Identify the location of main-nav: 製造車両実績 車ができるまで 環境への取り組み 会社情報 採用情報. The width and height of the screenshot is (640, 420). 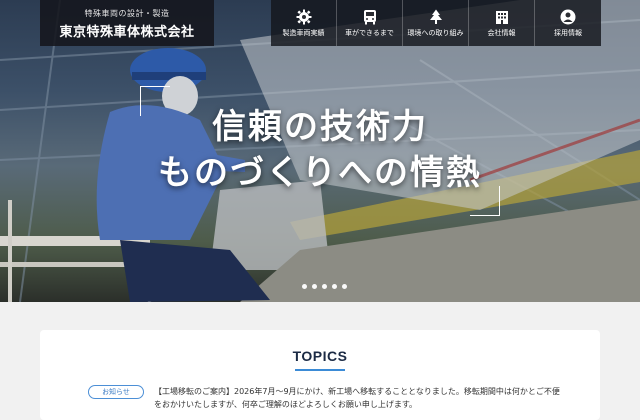
(436, 23).